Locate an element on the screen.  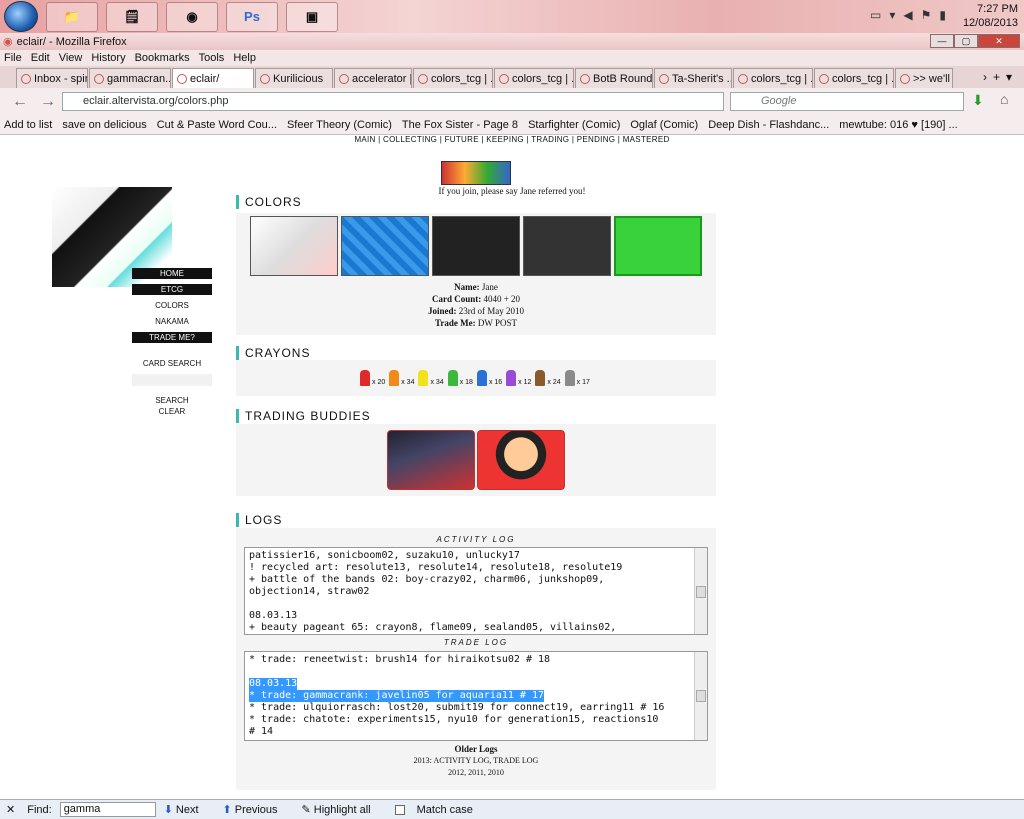
taskbar-explorer-icon: 📁 is located at coordinates (72, 16).